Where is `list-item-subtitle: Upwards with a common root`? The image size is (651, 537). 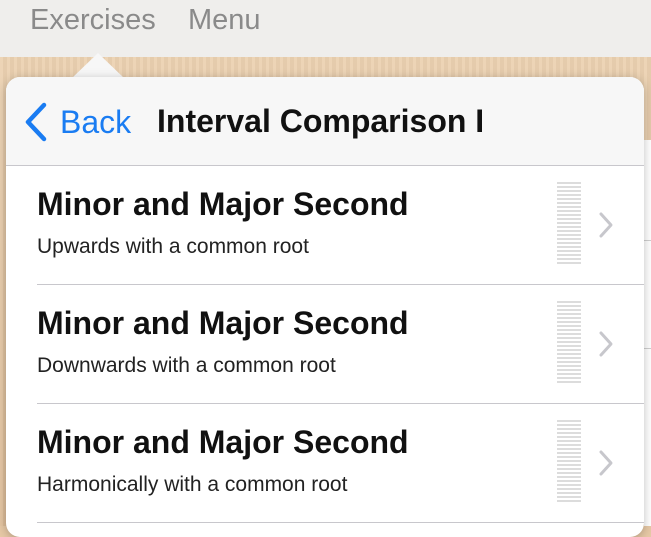 list-item-subtitle: Upwards with a common root is located at coordinates (173, 246).